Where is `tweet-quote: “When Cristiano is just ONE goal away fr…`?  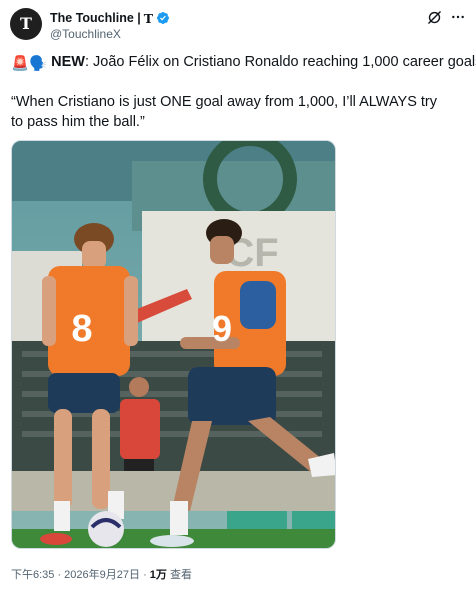 tweet-quote: “When Cristiano is just ONE goal away fr… is located at coordinates (224, 112).